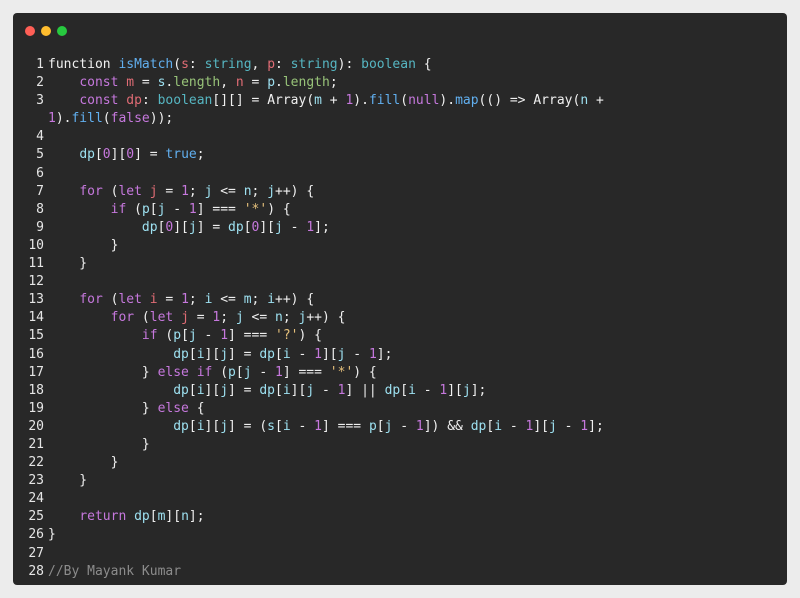 Image resolution: width=800 pixels, height=598 pixels. Describe the element at coordinates (185, 372) in the screenshot. I see `code-token: else if` at that location.